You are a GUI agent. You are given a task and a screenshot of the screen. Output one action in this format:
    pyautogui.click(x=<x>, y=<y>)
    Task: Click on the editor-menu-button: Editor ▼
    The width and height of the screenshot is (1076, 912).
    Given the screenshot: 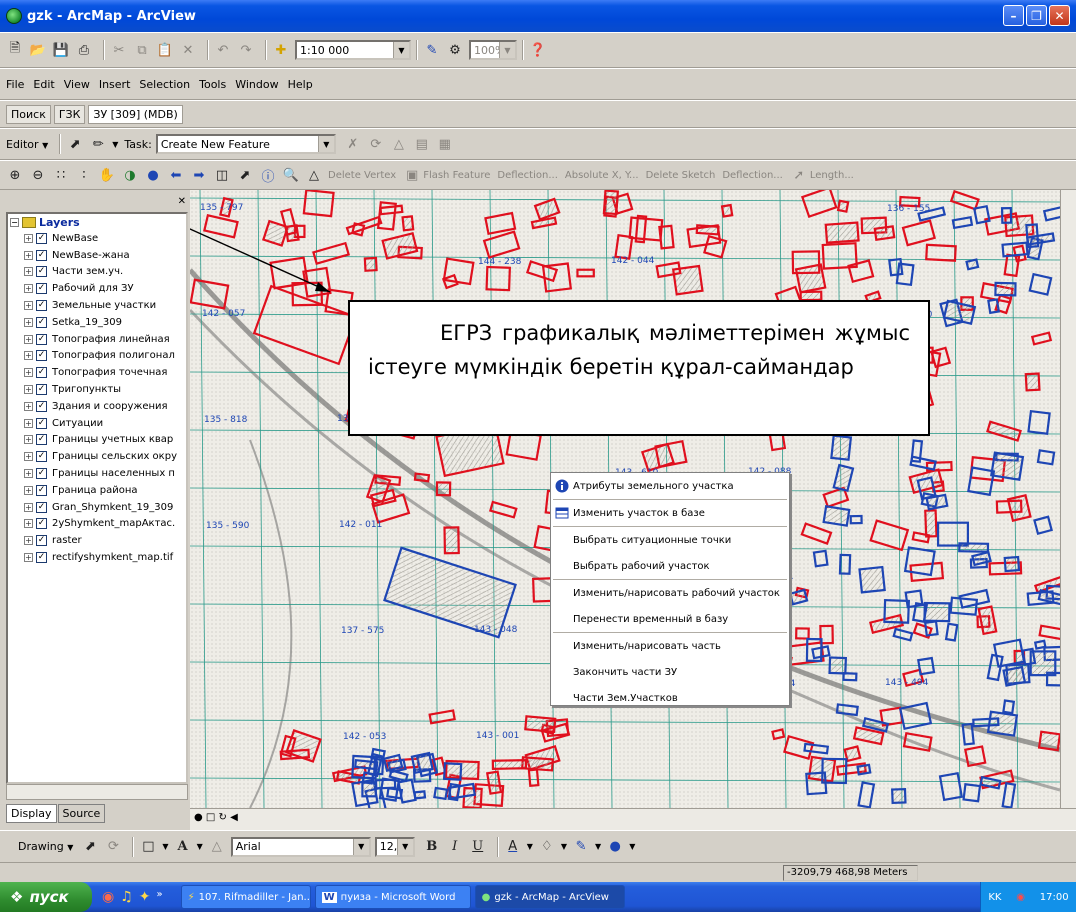 What is the action you would take?
    pyautogui.click(x=27, y=144)
    